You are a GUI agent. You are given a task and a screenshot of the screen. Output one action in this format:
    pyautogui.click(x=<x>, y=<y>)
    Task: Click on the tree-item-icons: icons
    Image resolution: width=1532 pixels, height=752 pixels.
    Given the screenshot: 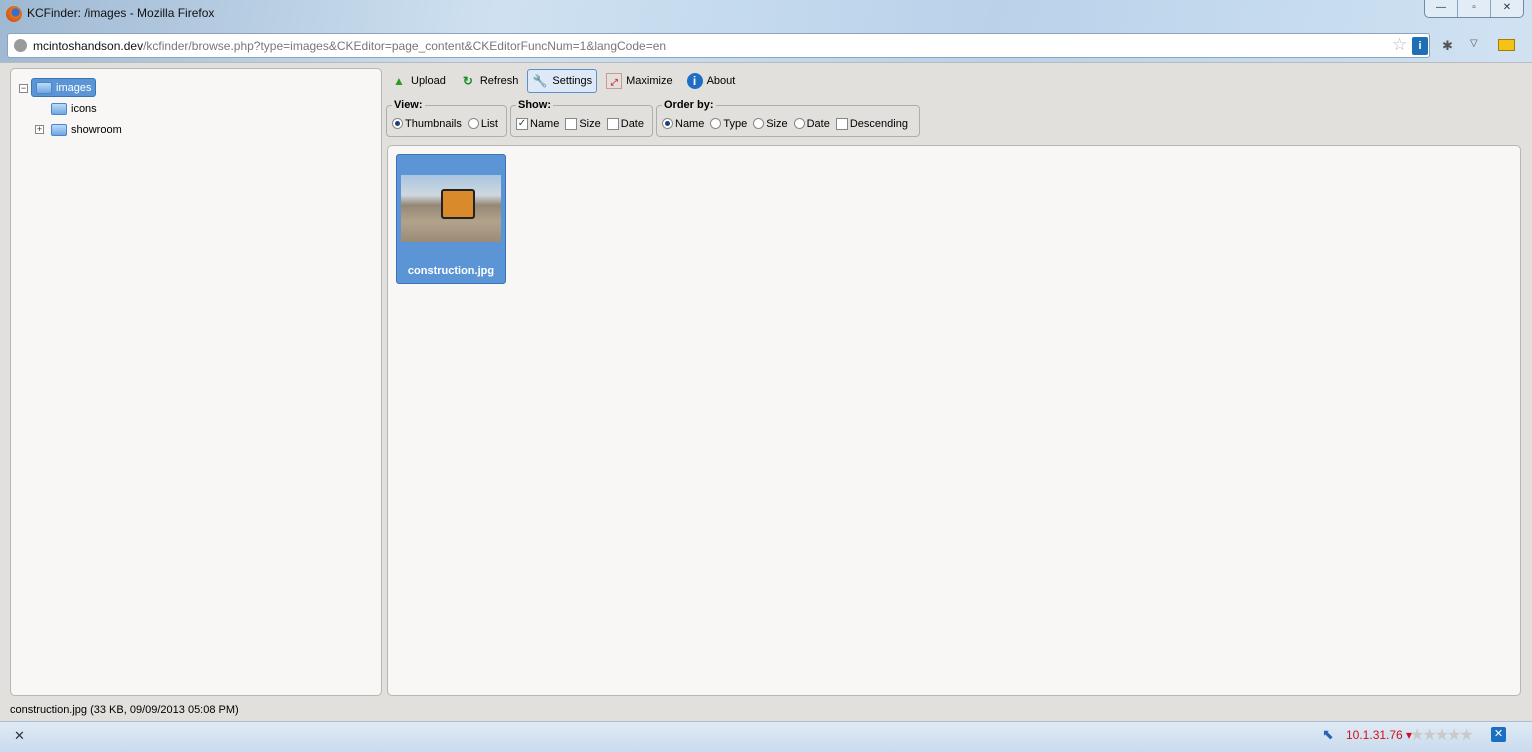 What is the action you would take?
    pyautogui.click(x=74, y=108)
    